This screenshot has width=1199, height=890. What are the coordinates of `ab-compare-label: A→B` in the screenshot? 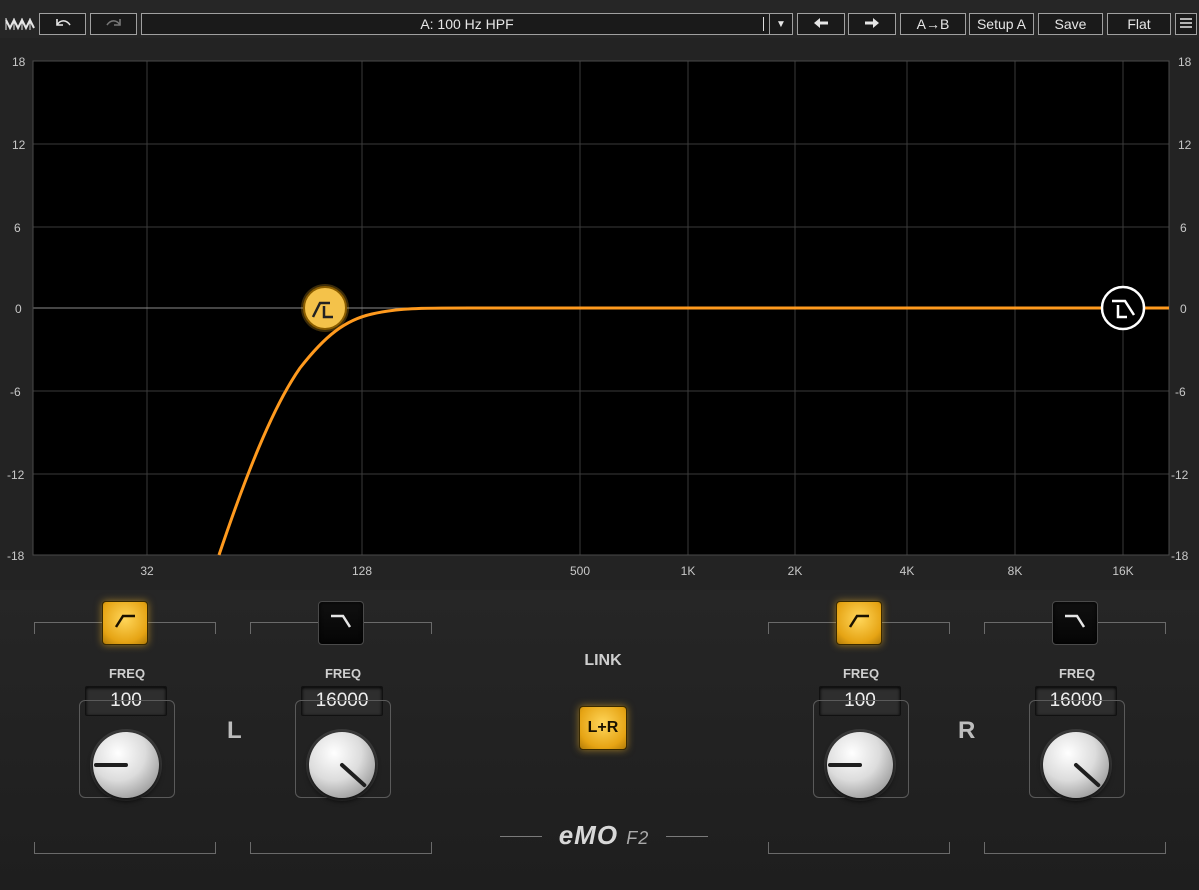 It's located at (933, 24).